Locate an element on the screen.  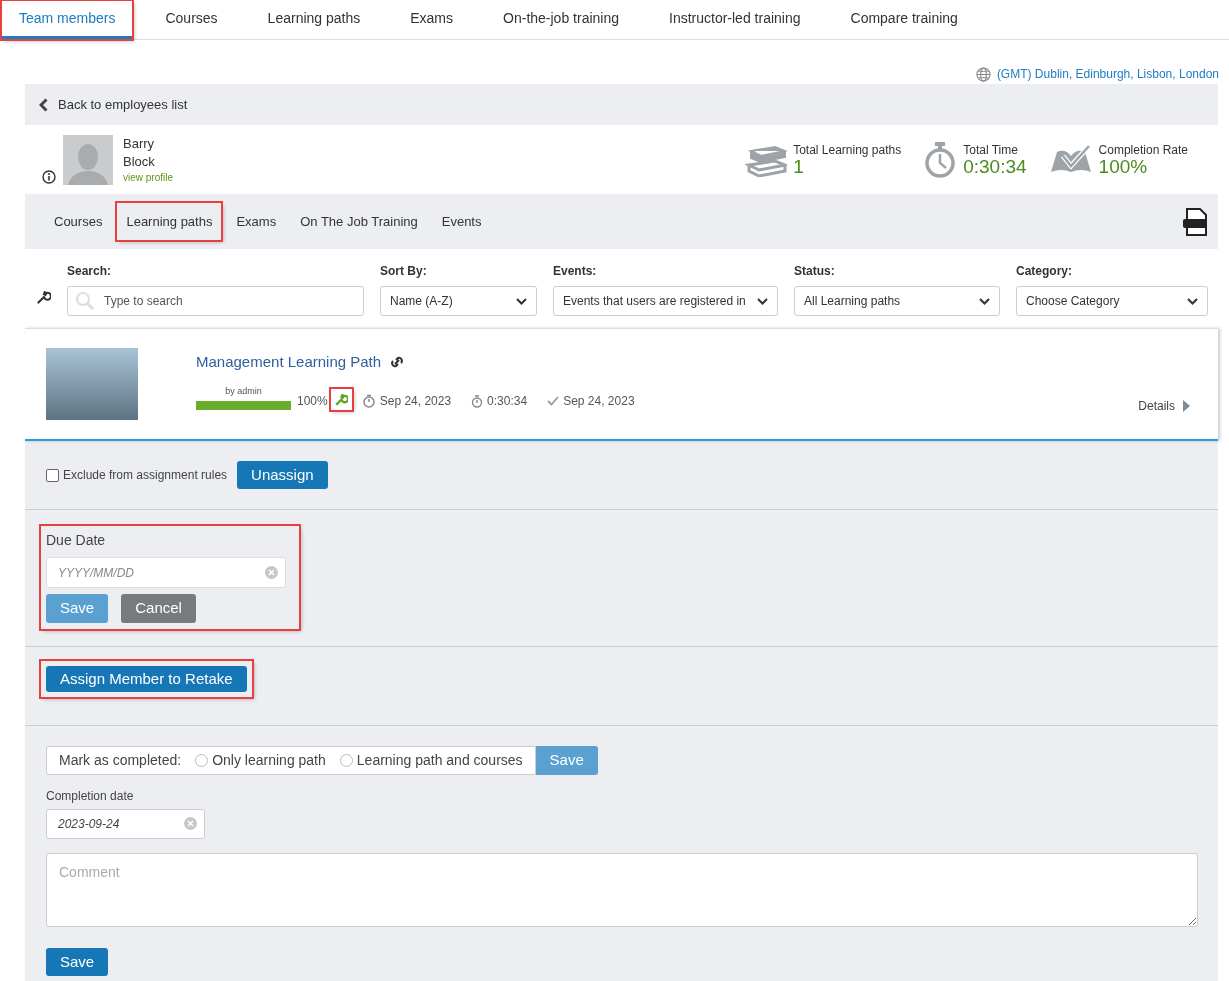
save-button: Save is located at coordinates (77, 962).